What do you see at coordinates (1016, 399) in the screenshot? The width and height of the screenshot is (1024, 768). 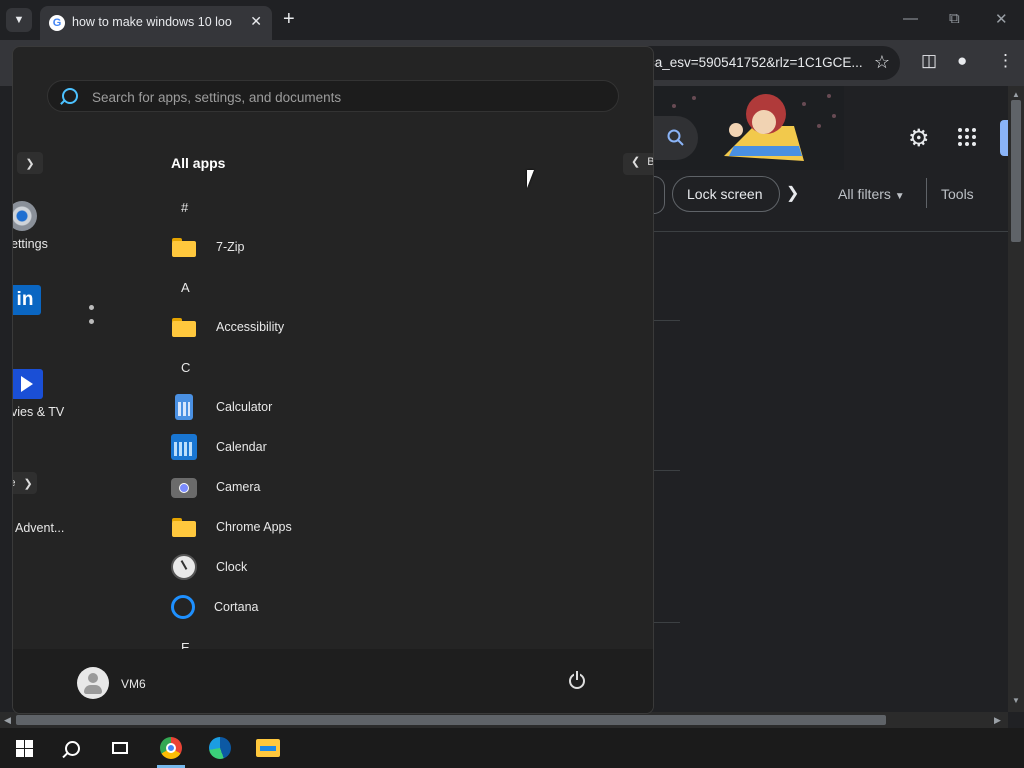 I see `vertical-scrollbar: ▲ ▼` at bounding box center [1016, 399].